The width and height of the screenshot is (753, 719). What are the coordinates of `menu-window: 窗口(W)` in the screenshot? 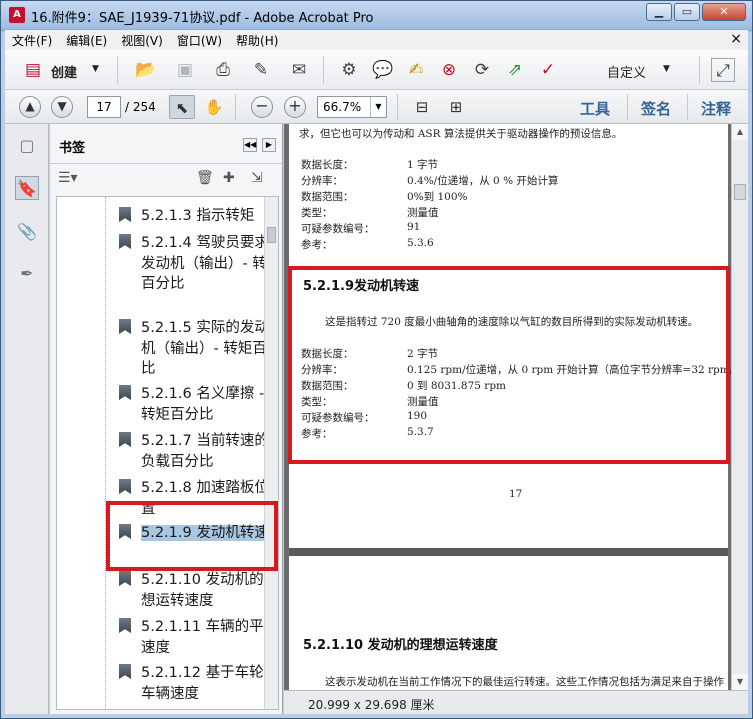 It's located at (199, 40).